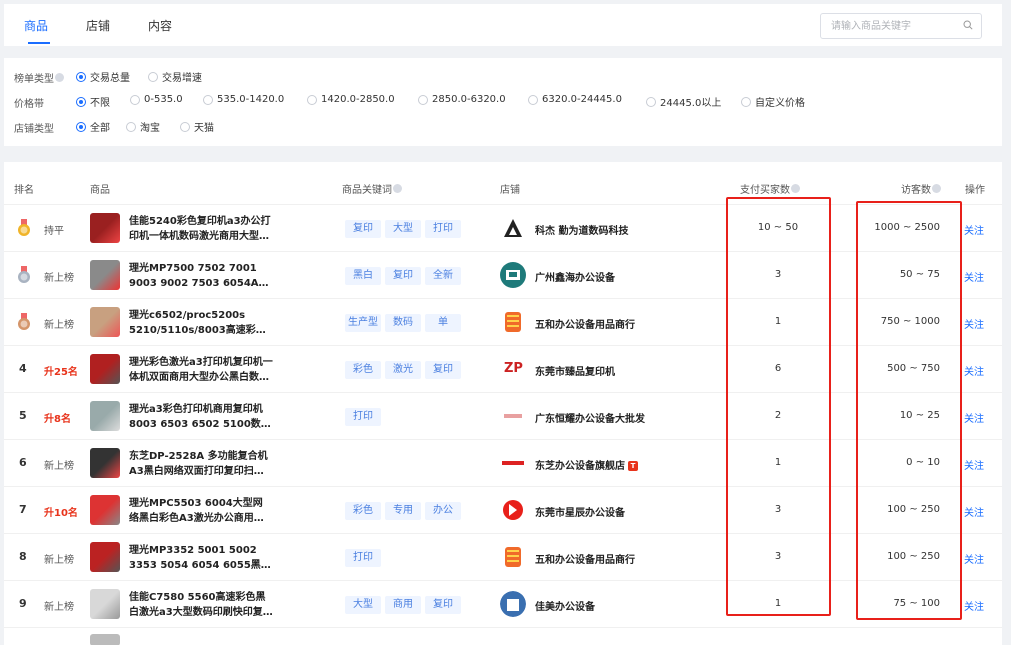 This screenshot has width=1011, height=645. I want to click on radio-price-5: 6320.0-24445.0, so click(575, 99).